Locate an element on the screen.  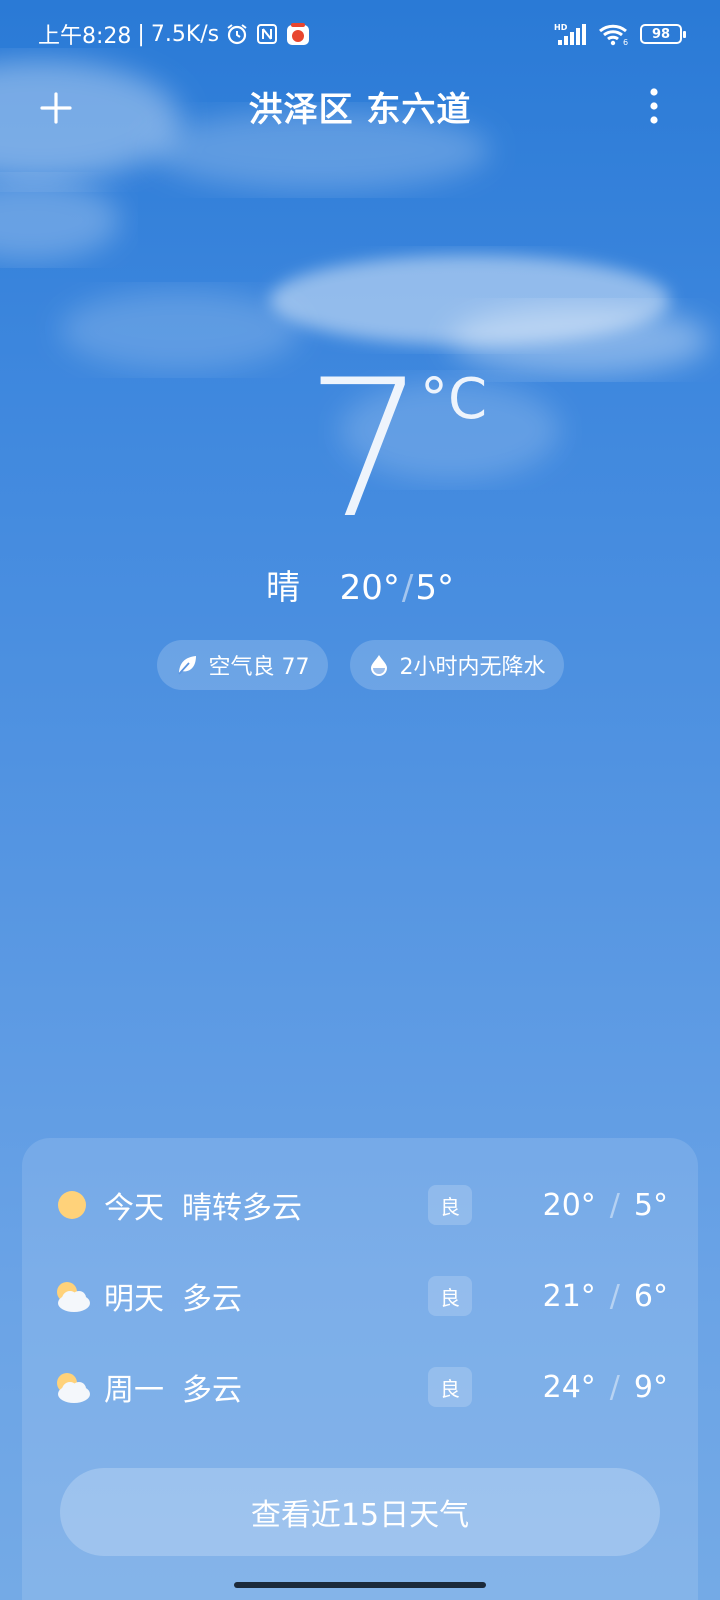
alarm-icon is located at coordinates (237, 34).